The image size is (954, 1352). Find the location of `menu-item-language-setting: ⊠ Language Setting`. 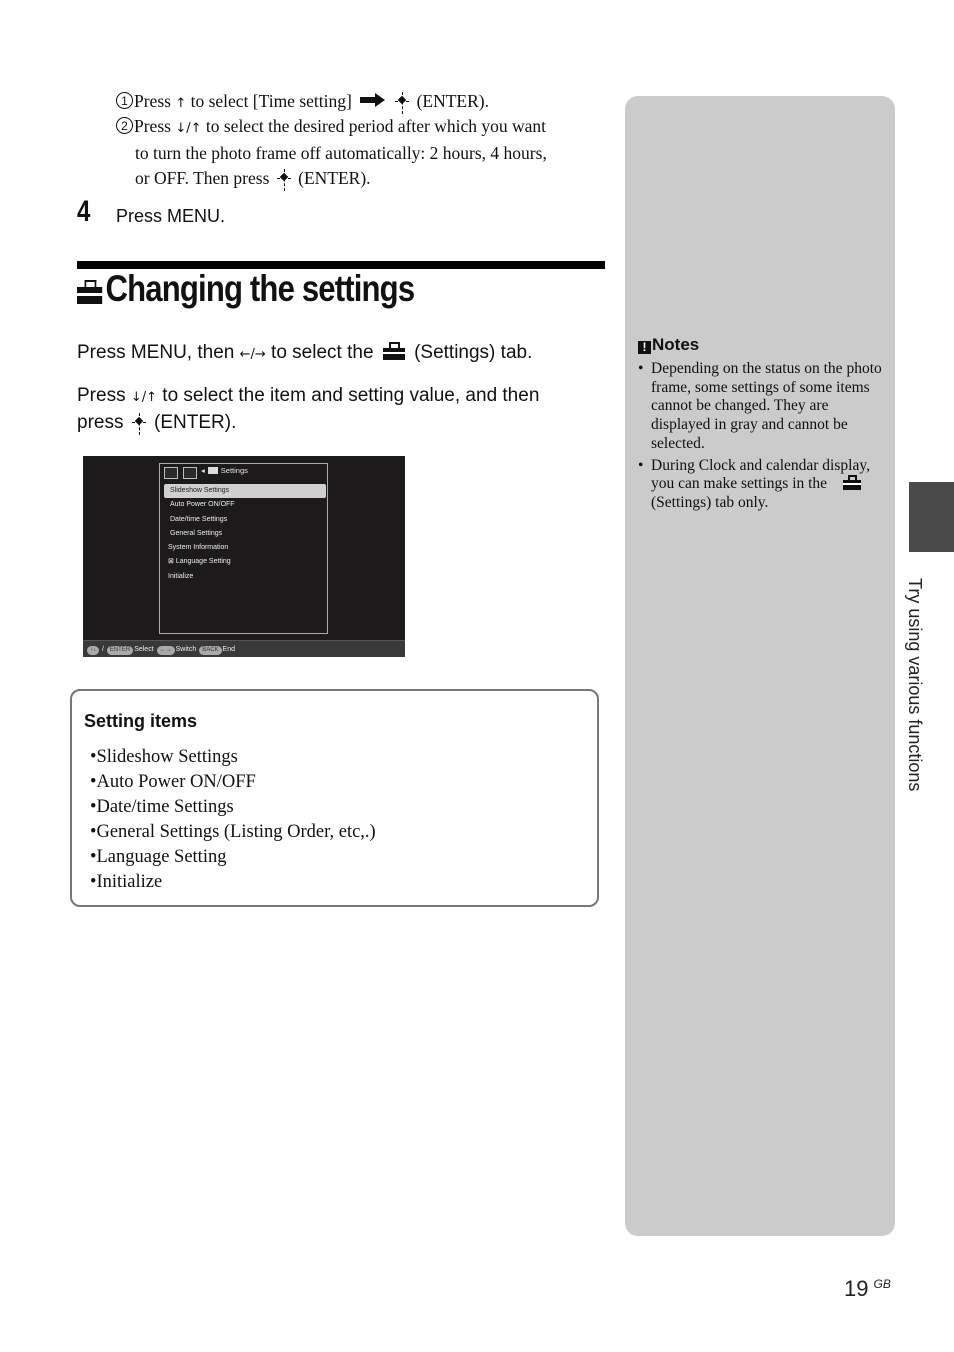

menu-item-language-setting: ⊠ Language Setting is located at coordinates (199, 562).